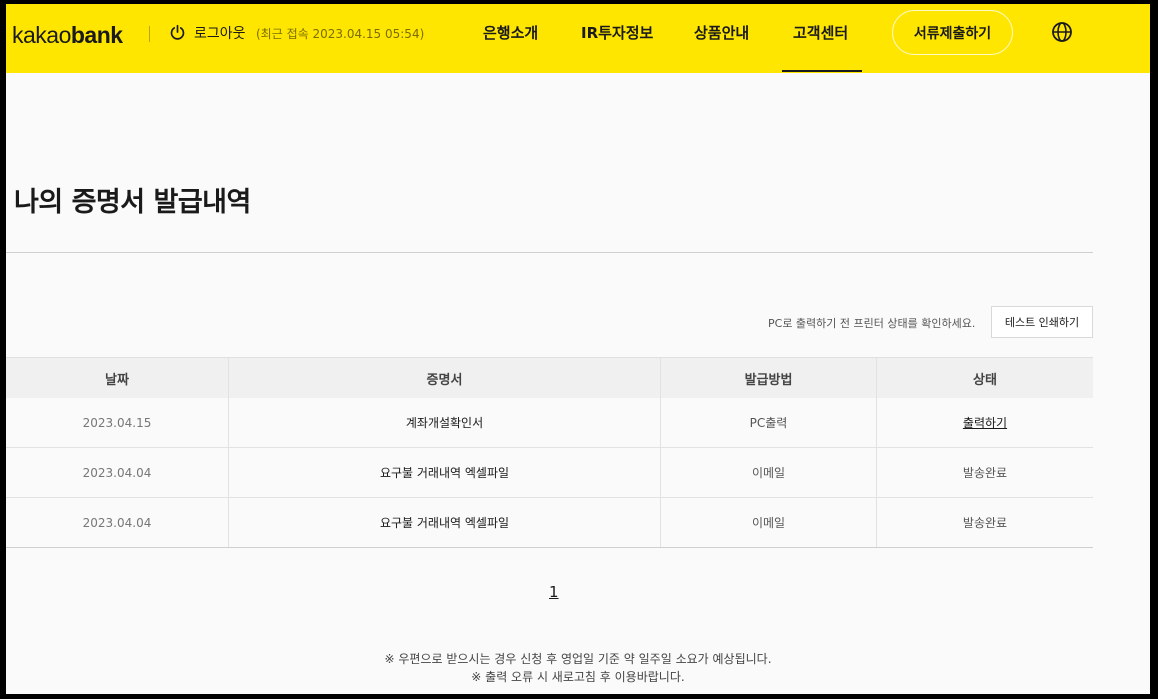 This screenshot has width=1158, height=699. What do you see at coordinates (721, 32) in the screenshot?
I see `nav-item-products: 상품안내` at bounding box center [721, 32].